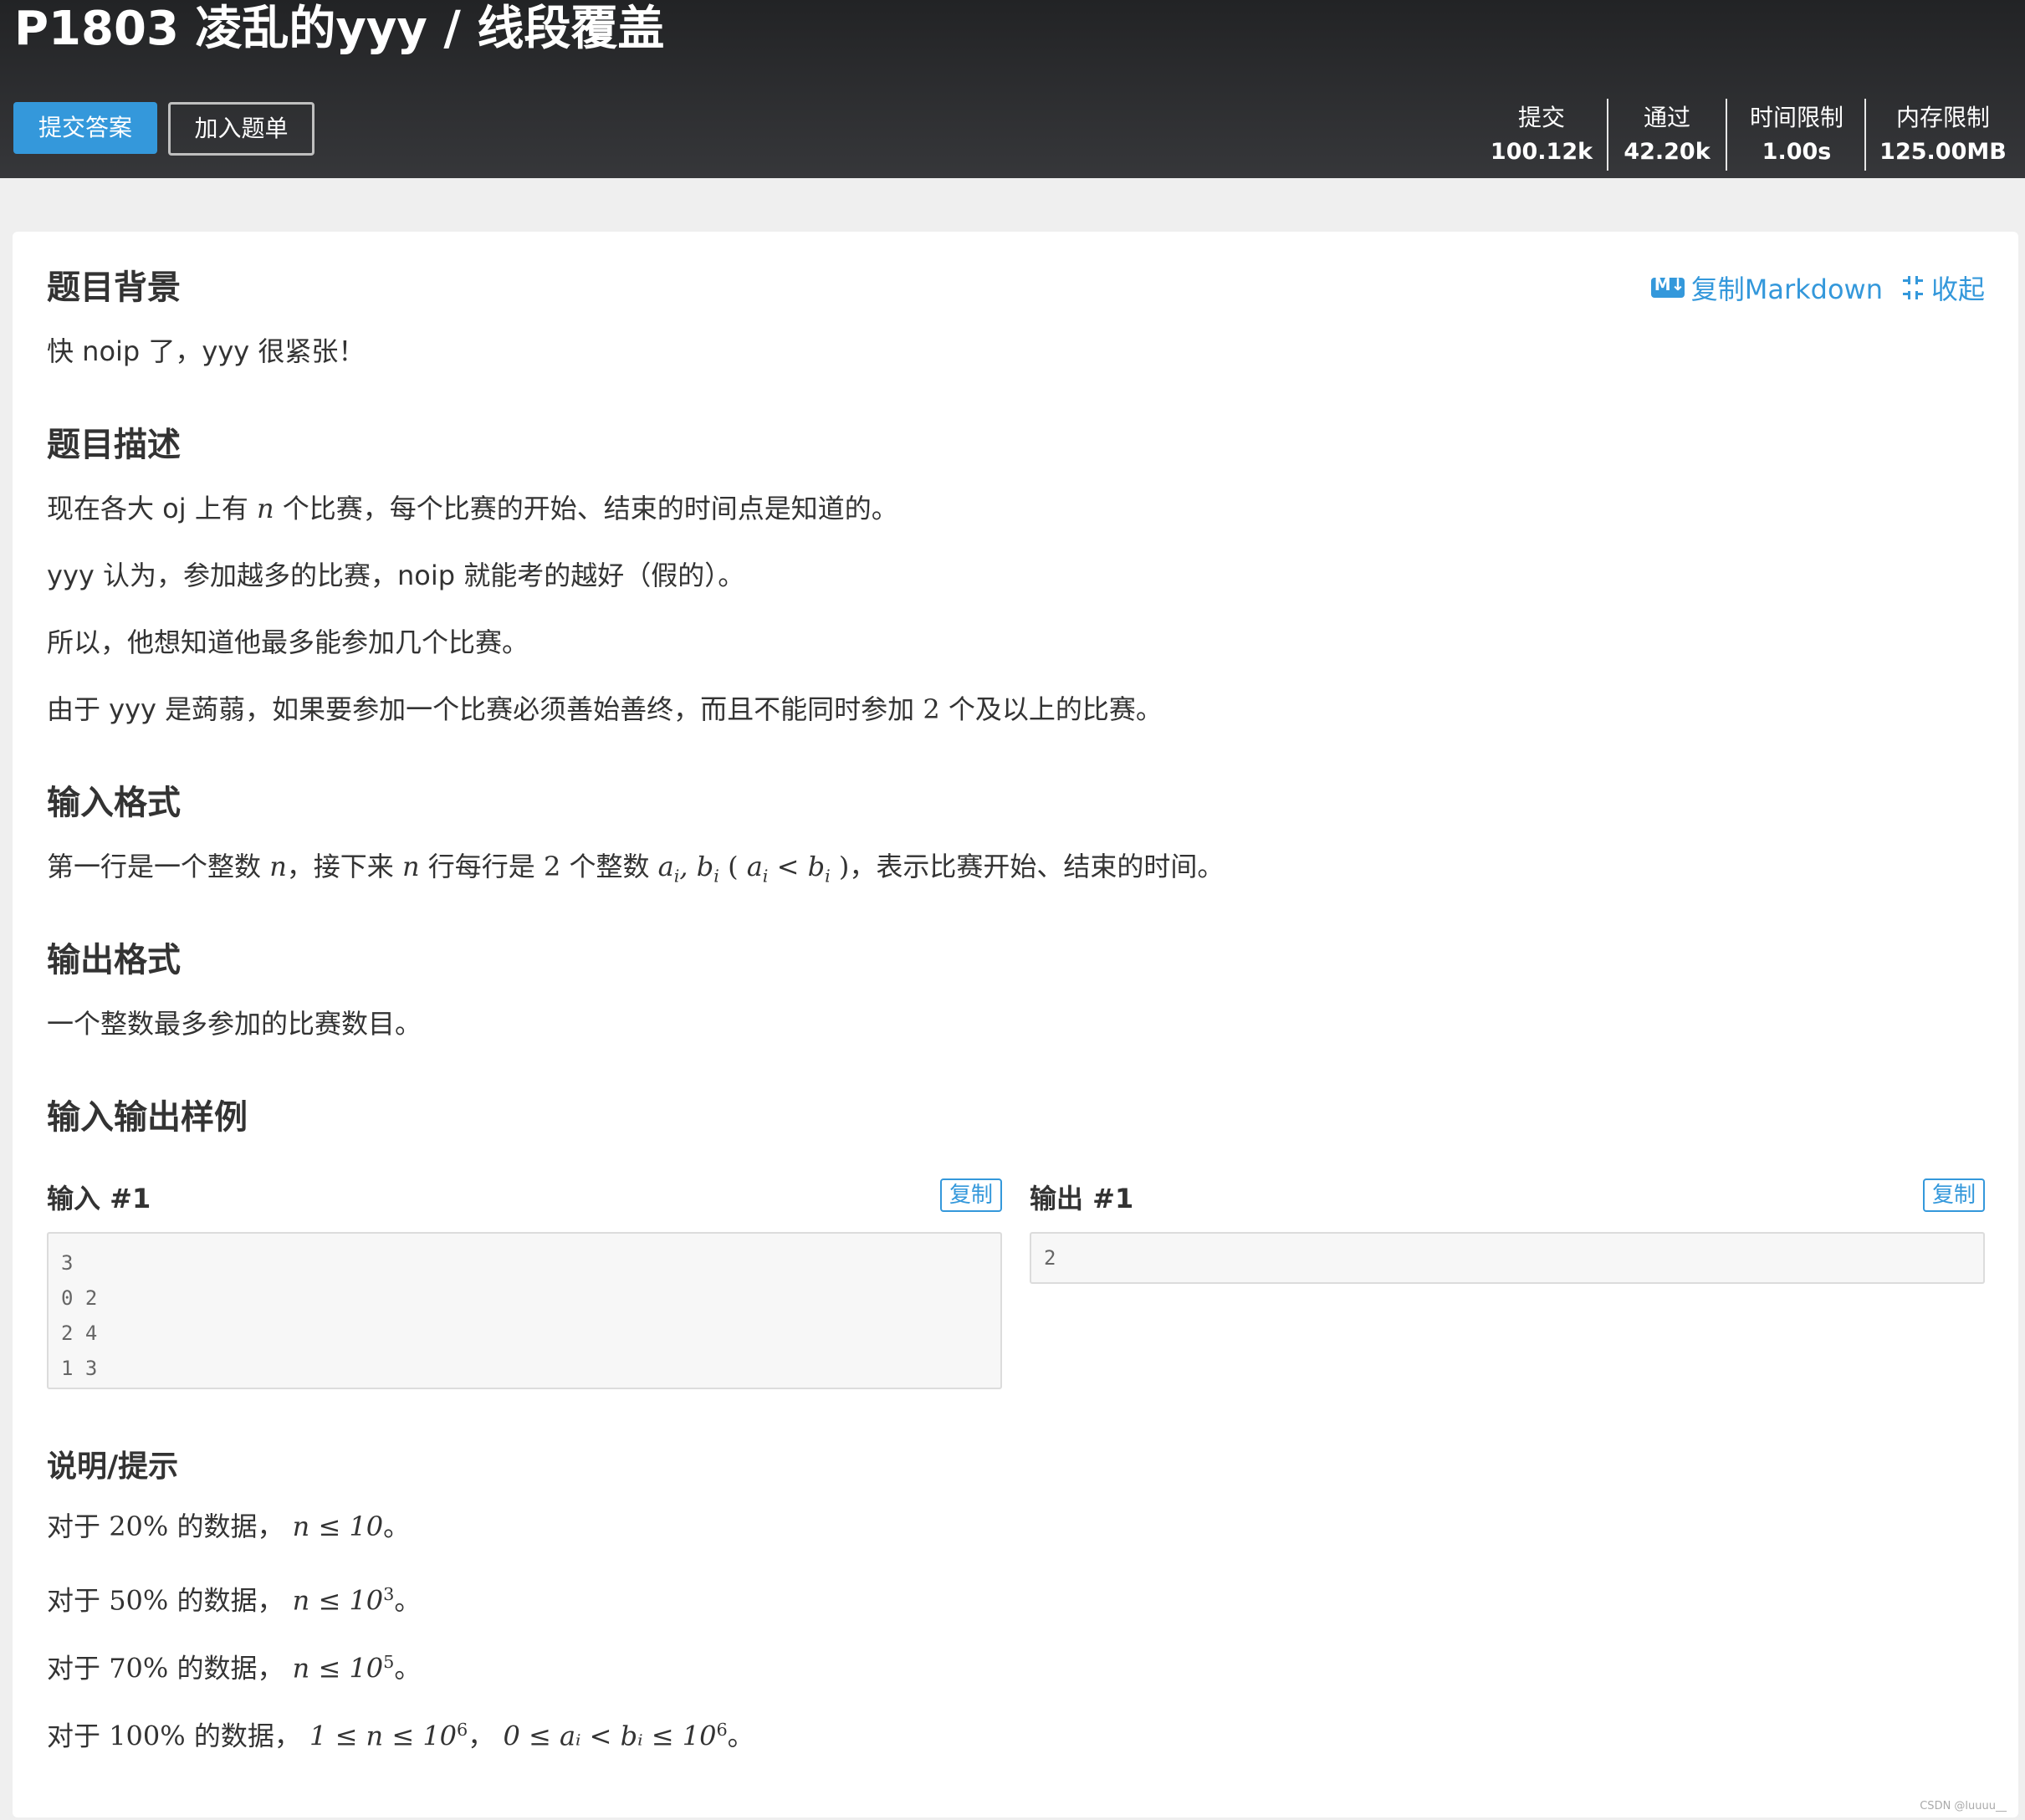 The width and height of the screenshot is (2025, 1820). Describe the element at coordinates (1541, 135) in the screenshot. I see `stat-submissions: 提交 100.12k` at that location.